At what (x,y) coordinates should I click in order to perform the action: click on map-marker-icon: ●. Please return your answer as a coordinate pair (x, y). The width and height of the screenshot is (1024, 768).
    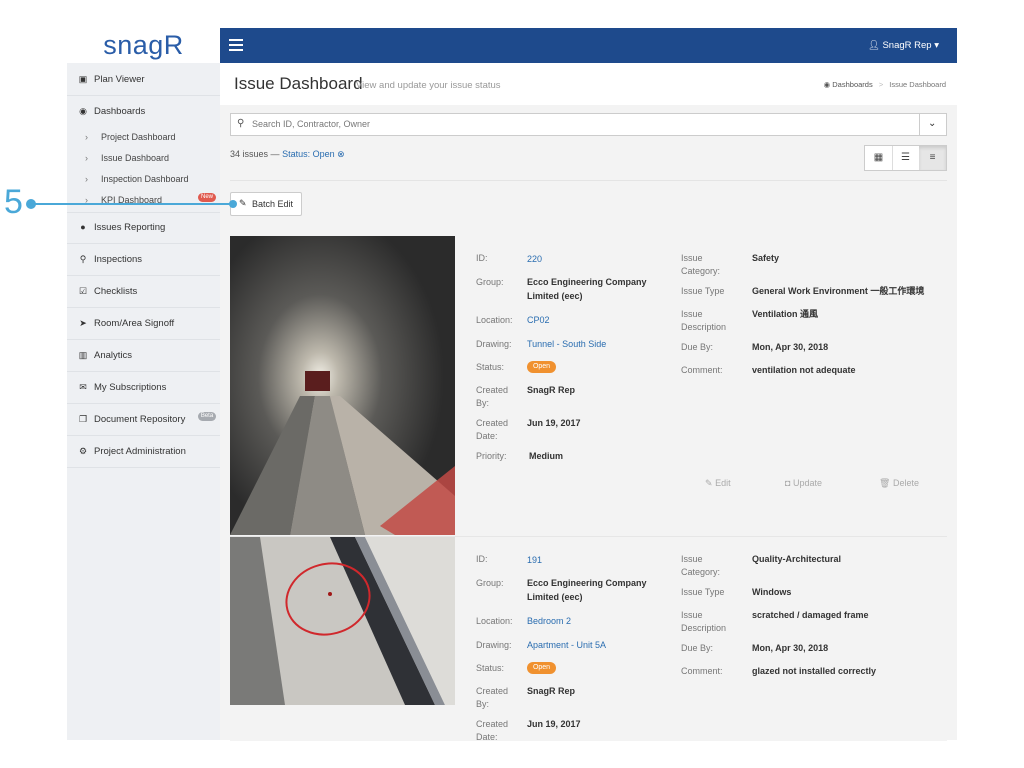
    Looking at the image, I should click on (83, 227).